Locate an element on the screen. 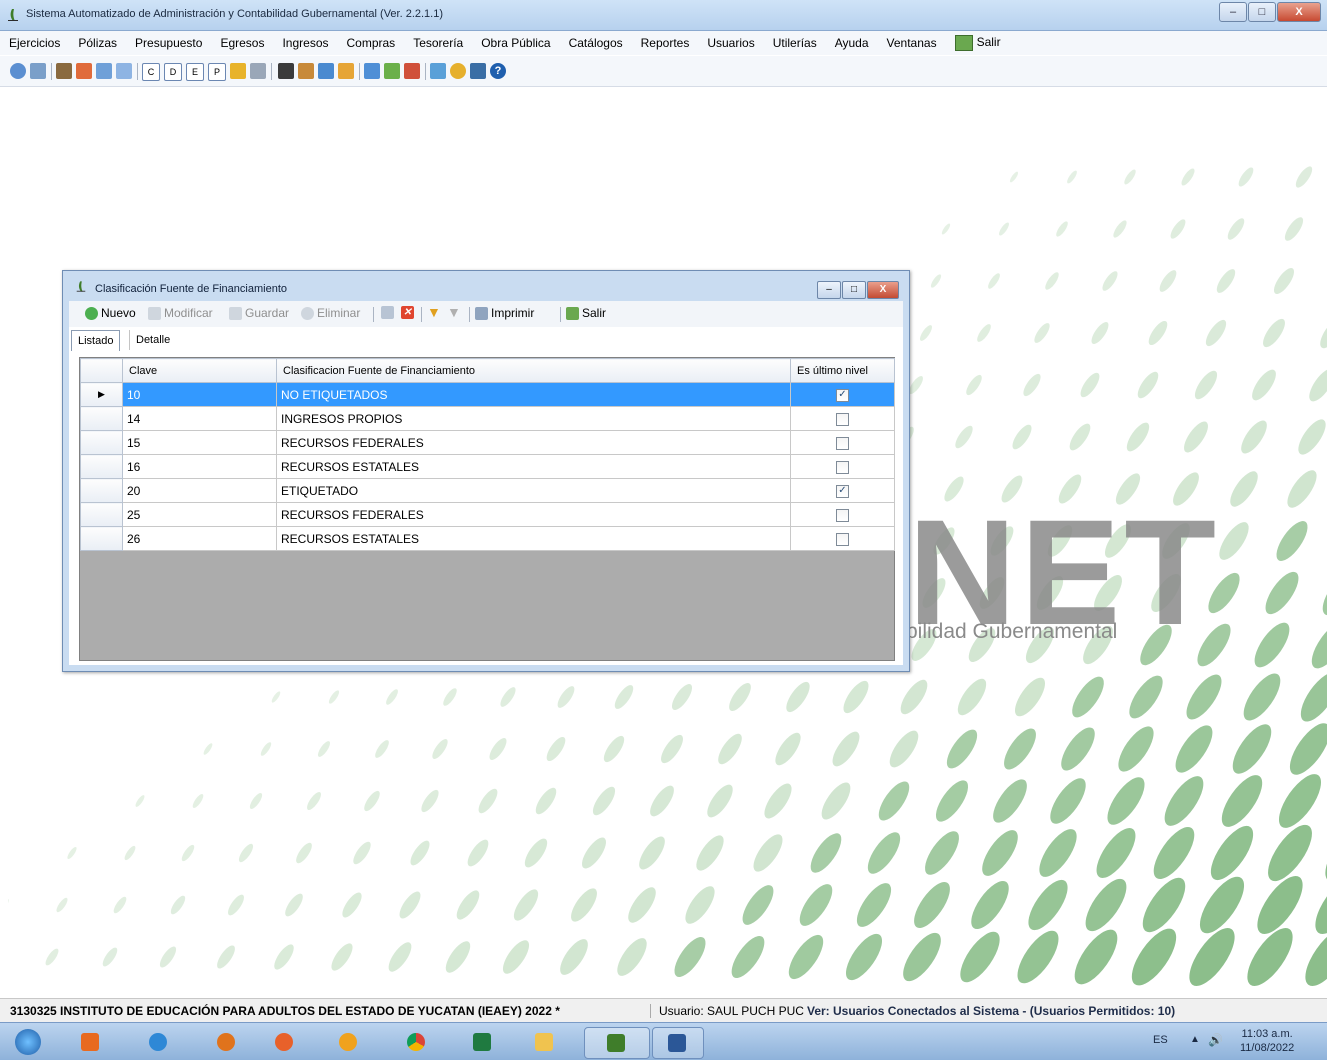 Image resolution: width=1327 pixels, height=1060 pixels. tray-clock: 11:03 a.m. 11/08/2022 is located at coordinates (1267, 1041).